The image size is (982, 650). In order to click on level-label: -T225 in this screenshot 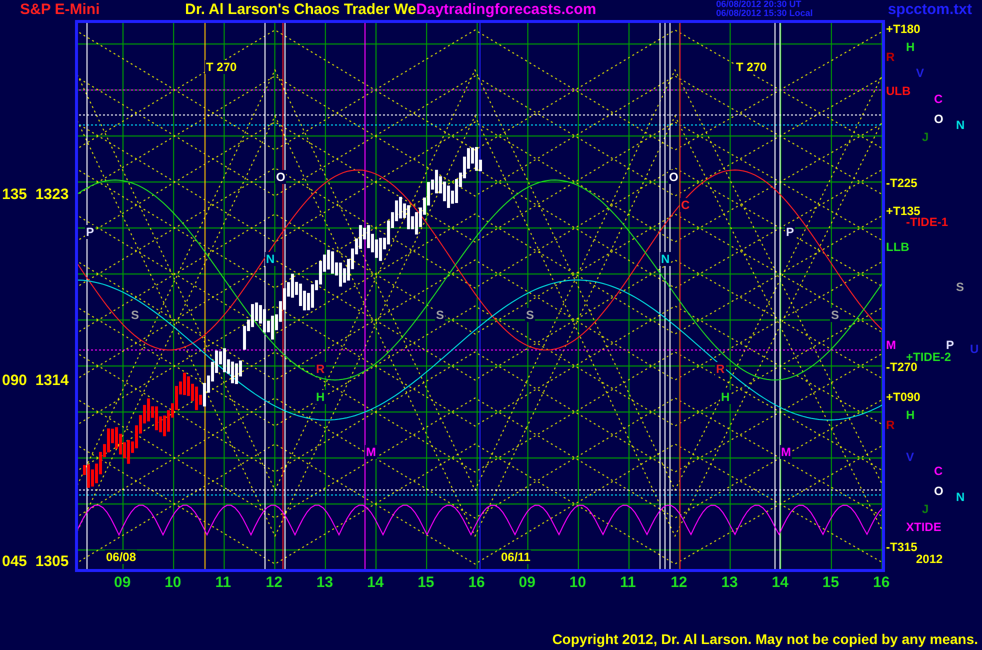, I will do `click(902, 183)`.